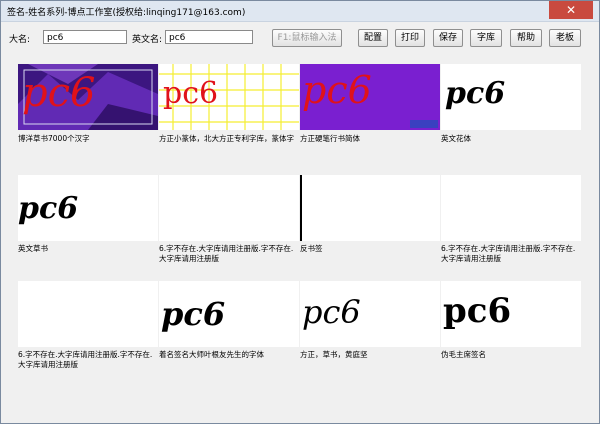 The height and width of the screenshot is (424, 600). What do you see at coordinates (463, 354) in the screenshot?
I see `tile-caption-12: 伪毛主席签名` at bounding box center [463, 354].